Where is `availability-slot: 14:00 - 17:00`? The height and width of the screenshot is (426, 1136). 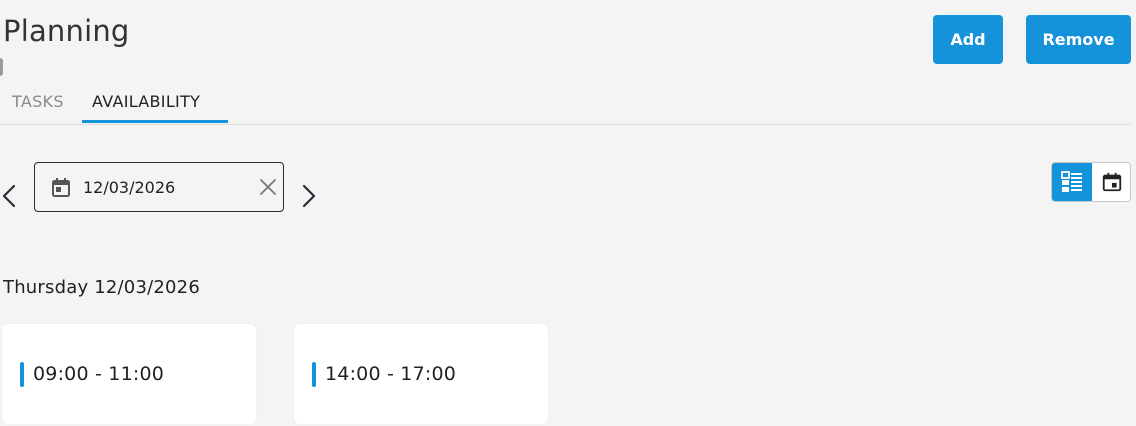
availability-slot: 14:00 - 17:00 is located at coordinates (421, 374).